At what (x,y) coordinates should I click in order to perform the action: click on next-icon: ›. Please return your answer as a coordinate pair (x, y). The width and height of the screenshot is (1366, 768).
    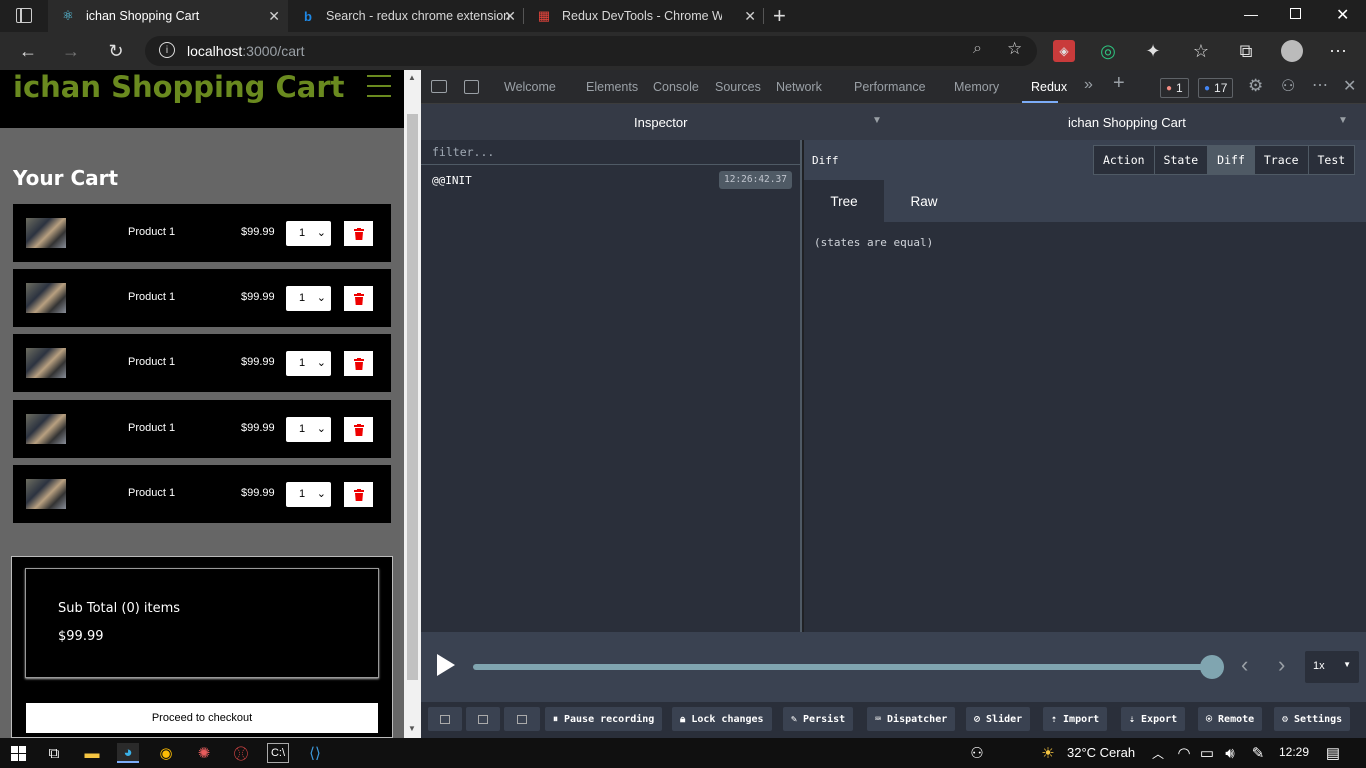
    Looking at the image, I should click on (1281, 665).